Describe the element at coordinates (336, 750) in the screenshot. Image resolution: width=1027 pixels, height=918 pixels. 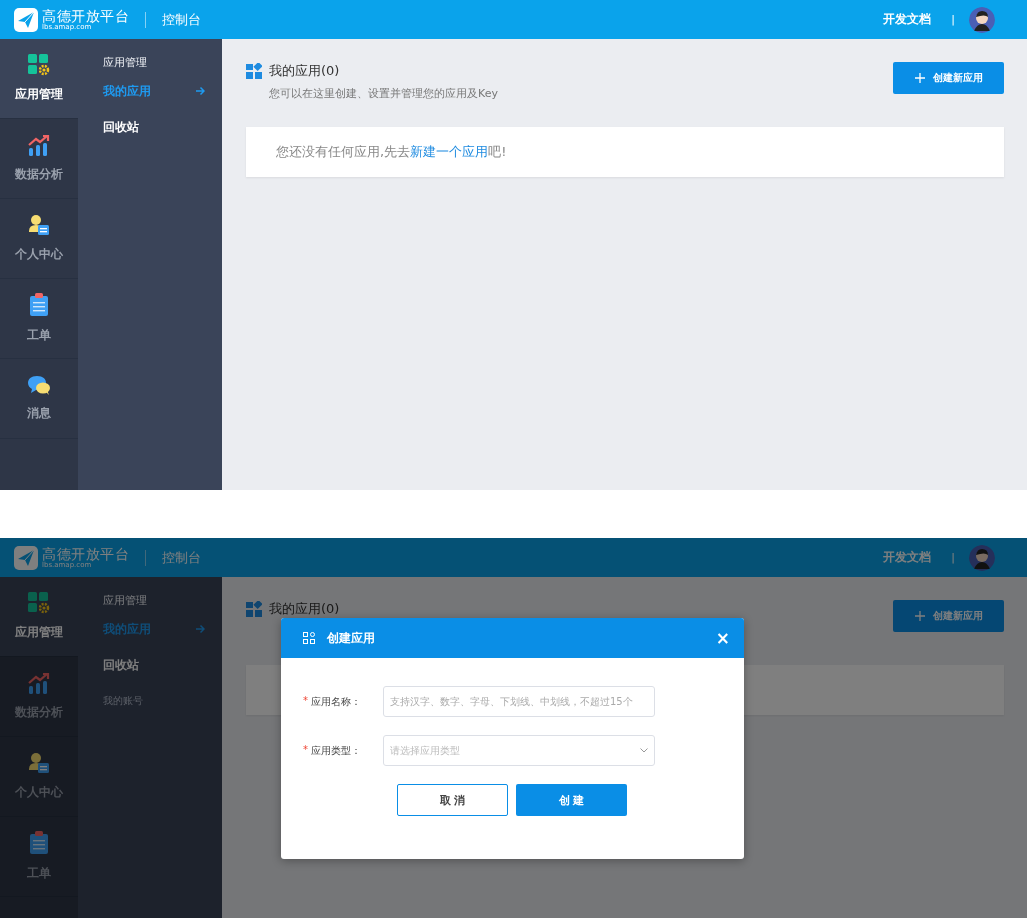
I see `field-label: 应用类型：` at that location.